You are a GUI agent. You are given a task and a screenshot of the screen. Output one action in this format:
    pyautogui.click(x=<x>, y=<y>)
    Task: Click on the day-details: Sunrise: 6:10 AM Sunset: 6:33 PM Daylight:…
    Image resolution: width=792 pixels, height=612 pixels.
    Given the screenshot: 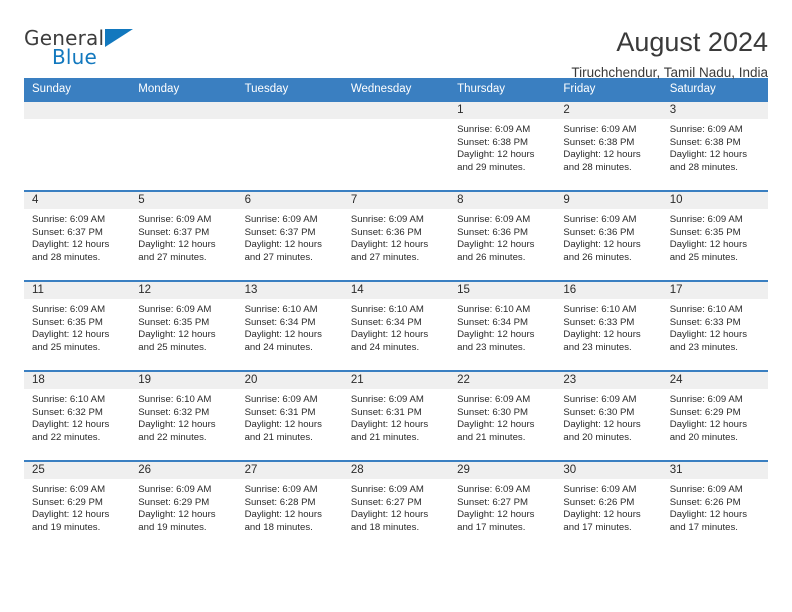 What is the action you would take?
    pyautogui.click(x=608, y=326)
    